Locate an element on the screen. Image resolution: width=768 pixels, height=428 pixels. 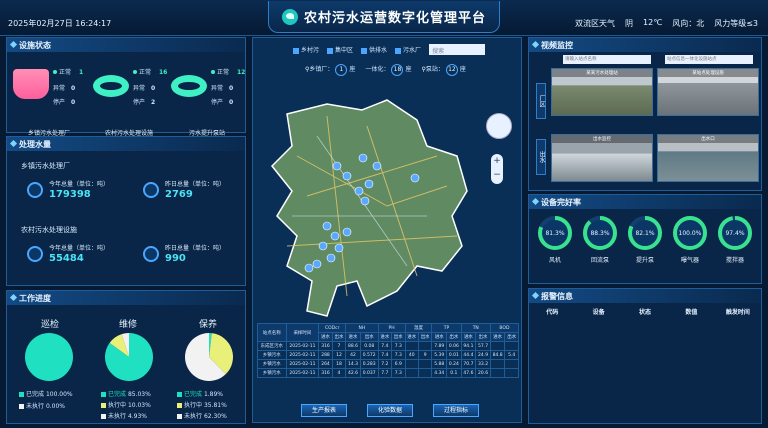
map-search-input: 搜索 is located at coordinates (457, 49).